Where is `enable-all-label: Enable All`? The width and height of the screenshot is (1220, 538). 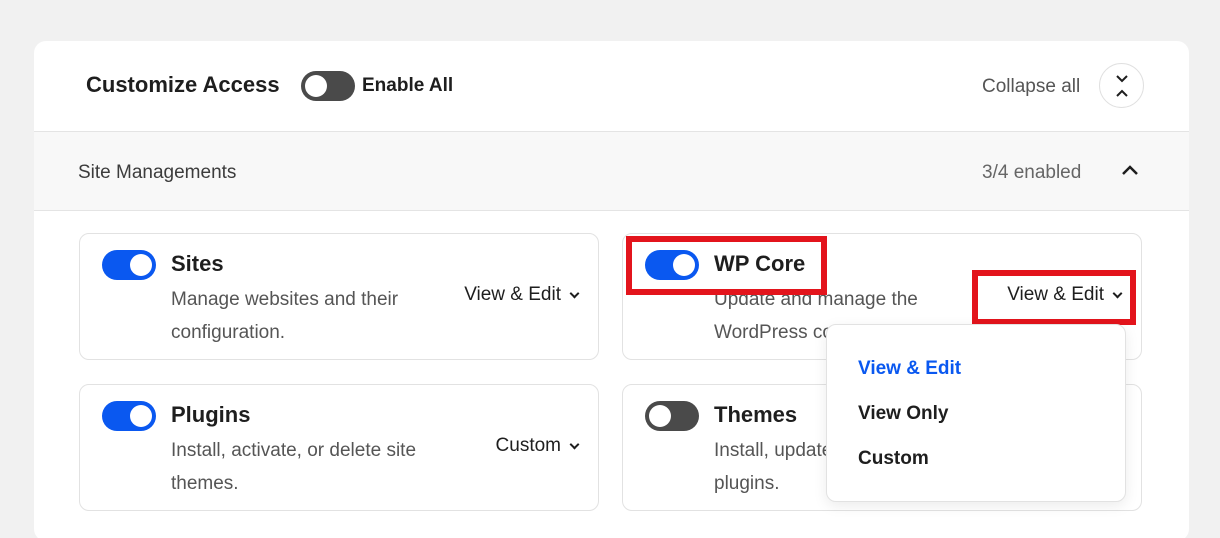 enable-all-label: Enable All is located at coordinates (408, 85).